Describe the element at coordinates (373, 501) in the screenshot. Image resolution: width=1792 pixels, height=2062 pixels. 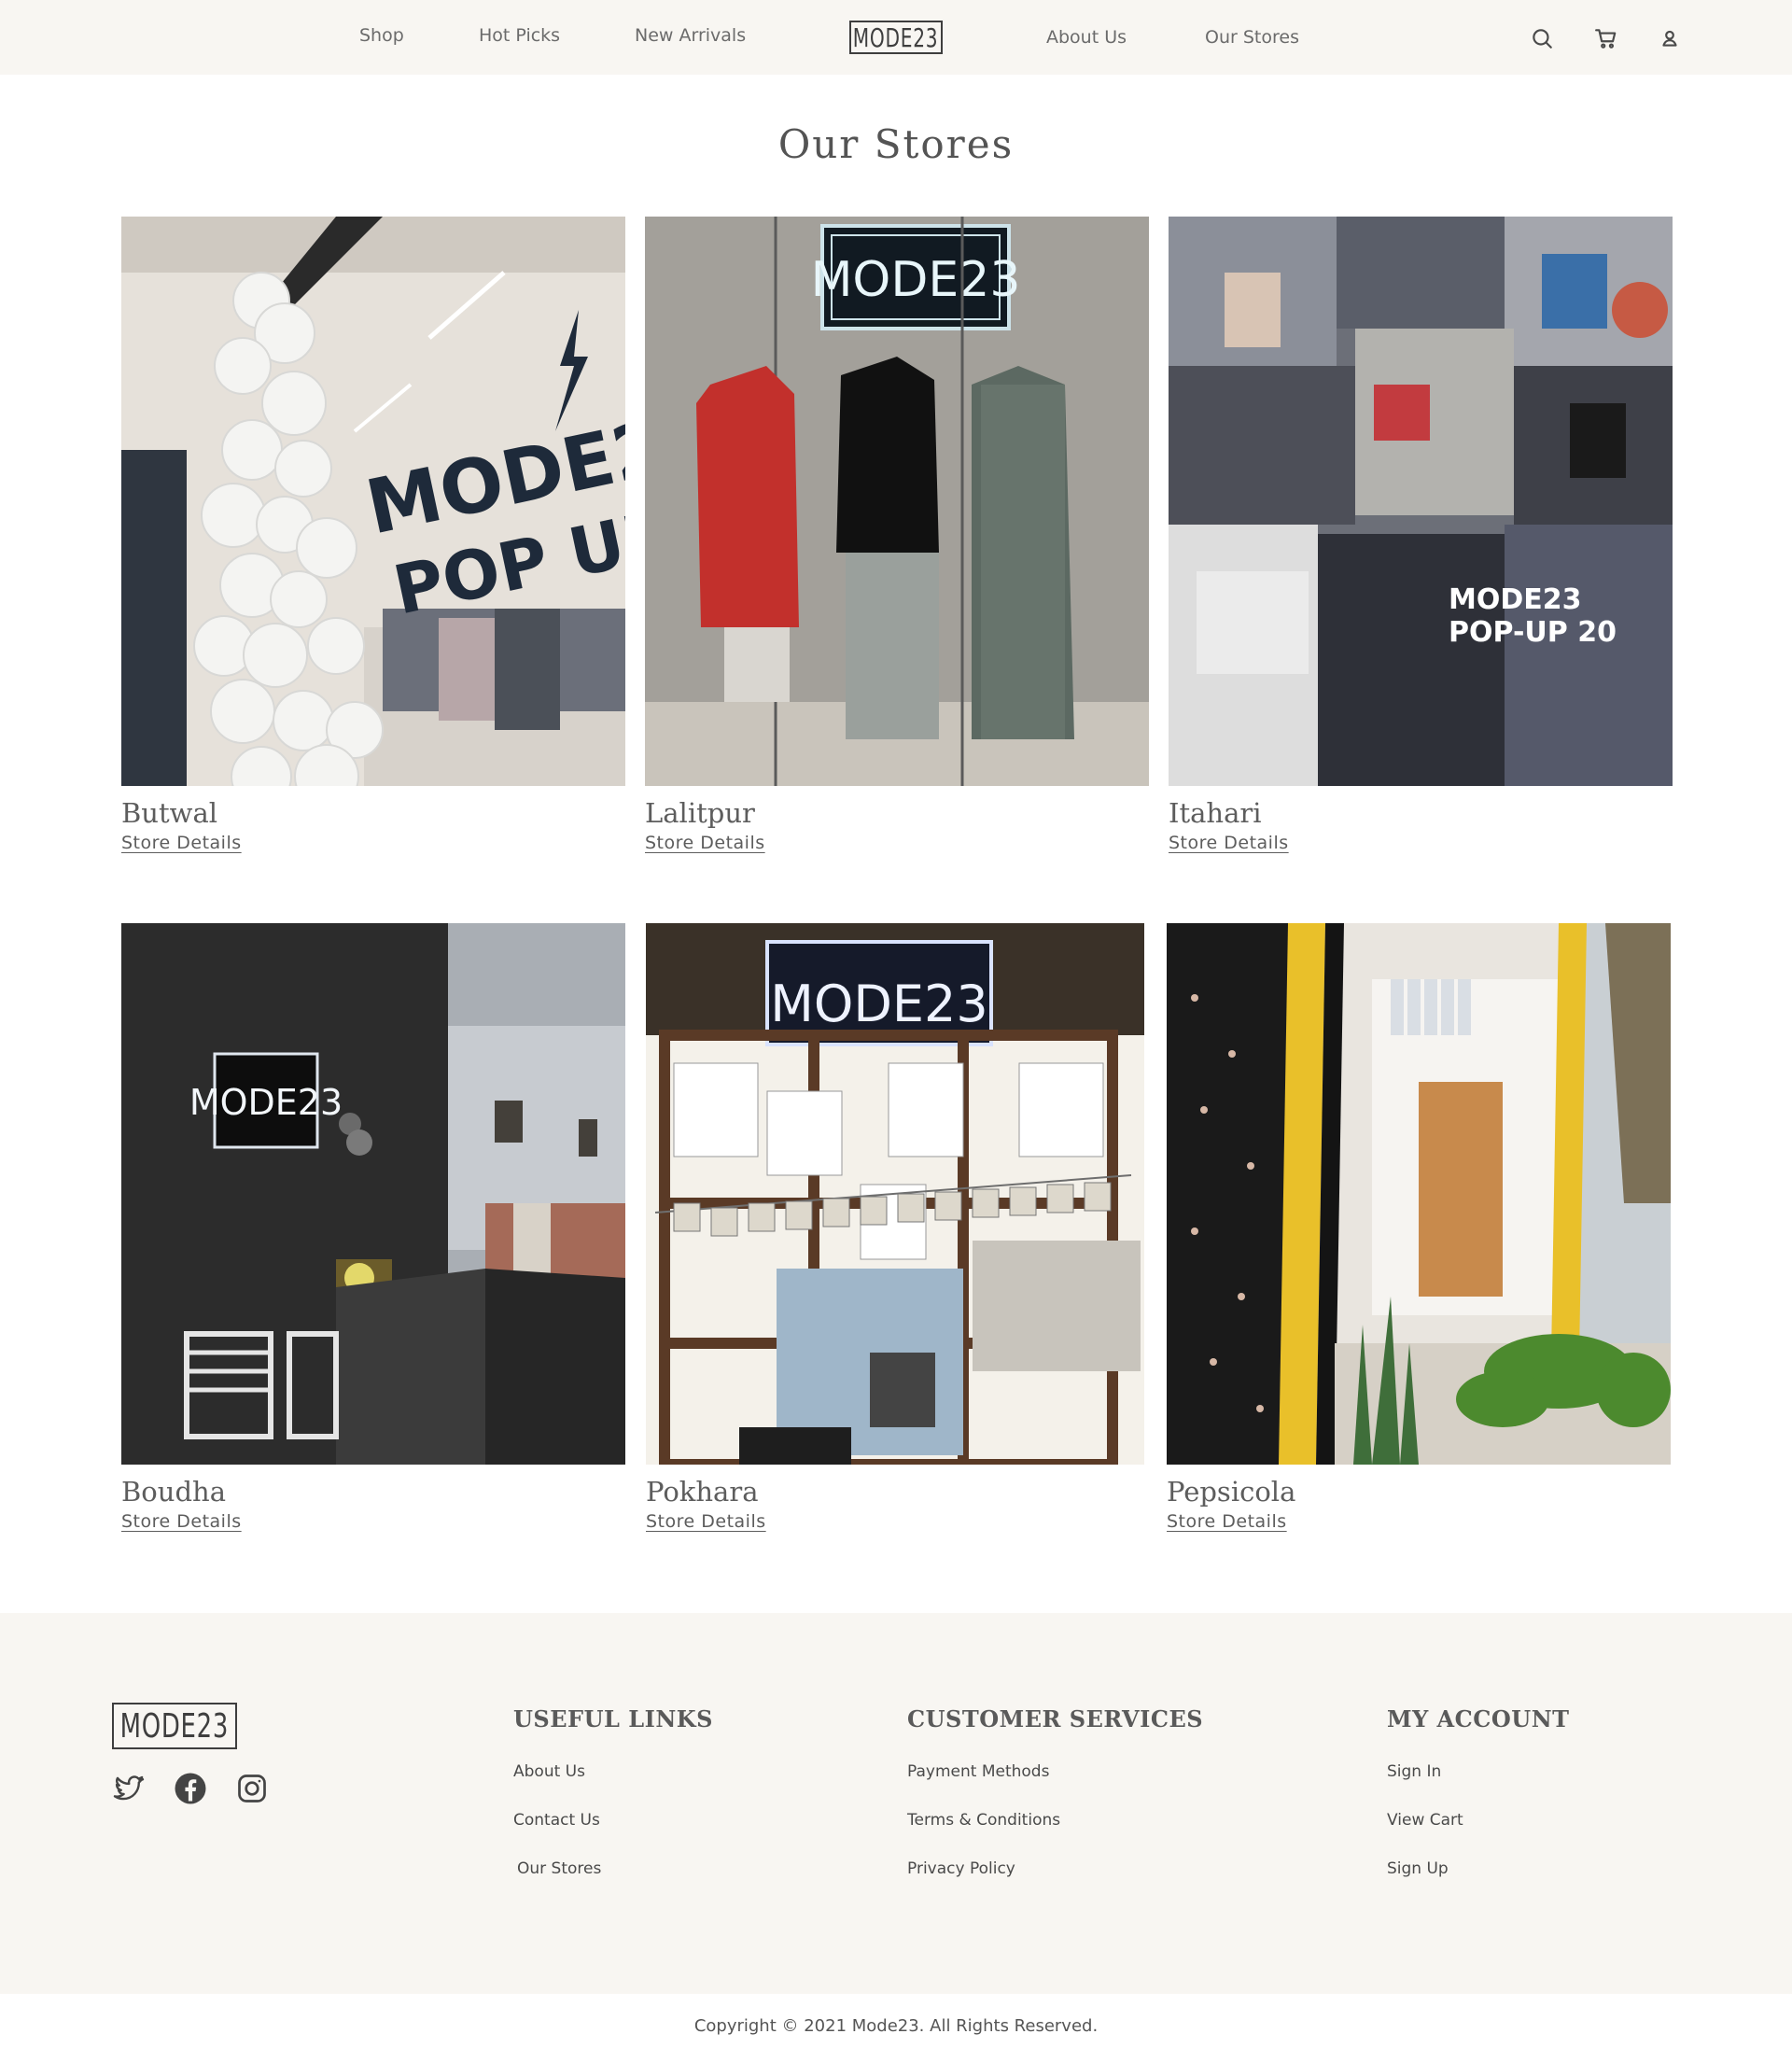
I see `store-photo-butwal: MODE23 POP UP` at that location.